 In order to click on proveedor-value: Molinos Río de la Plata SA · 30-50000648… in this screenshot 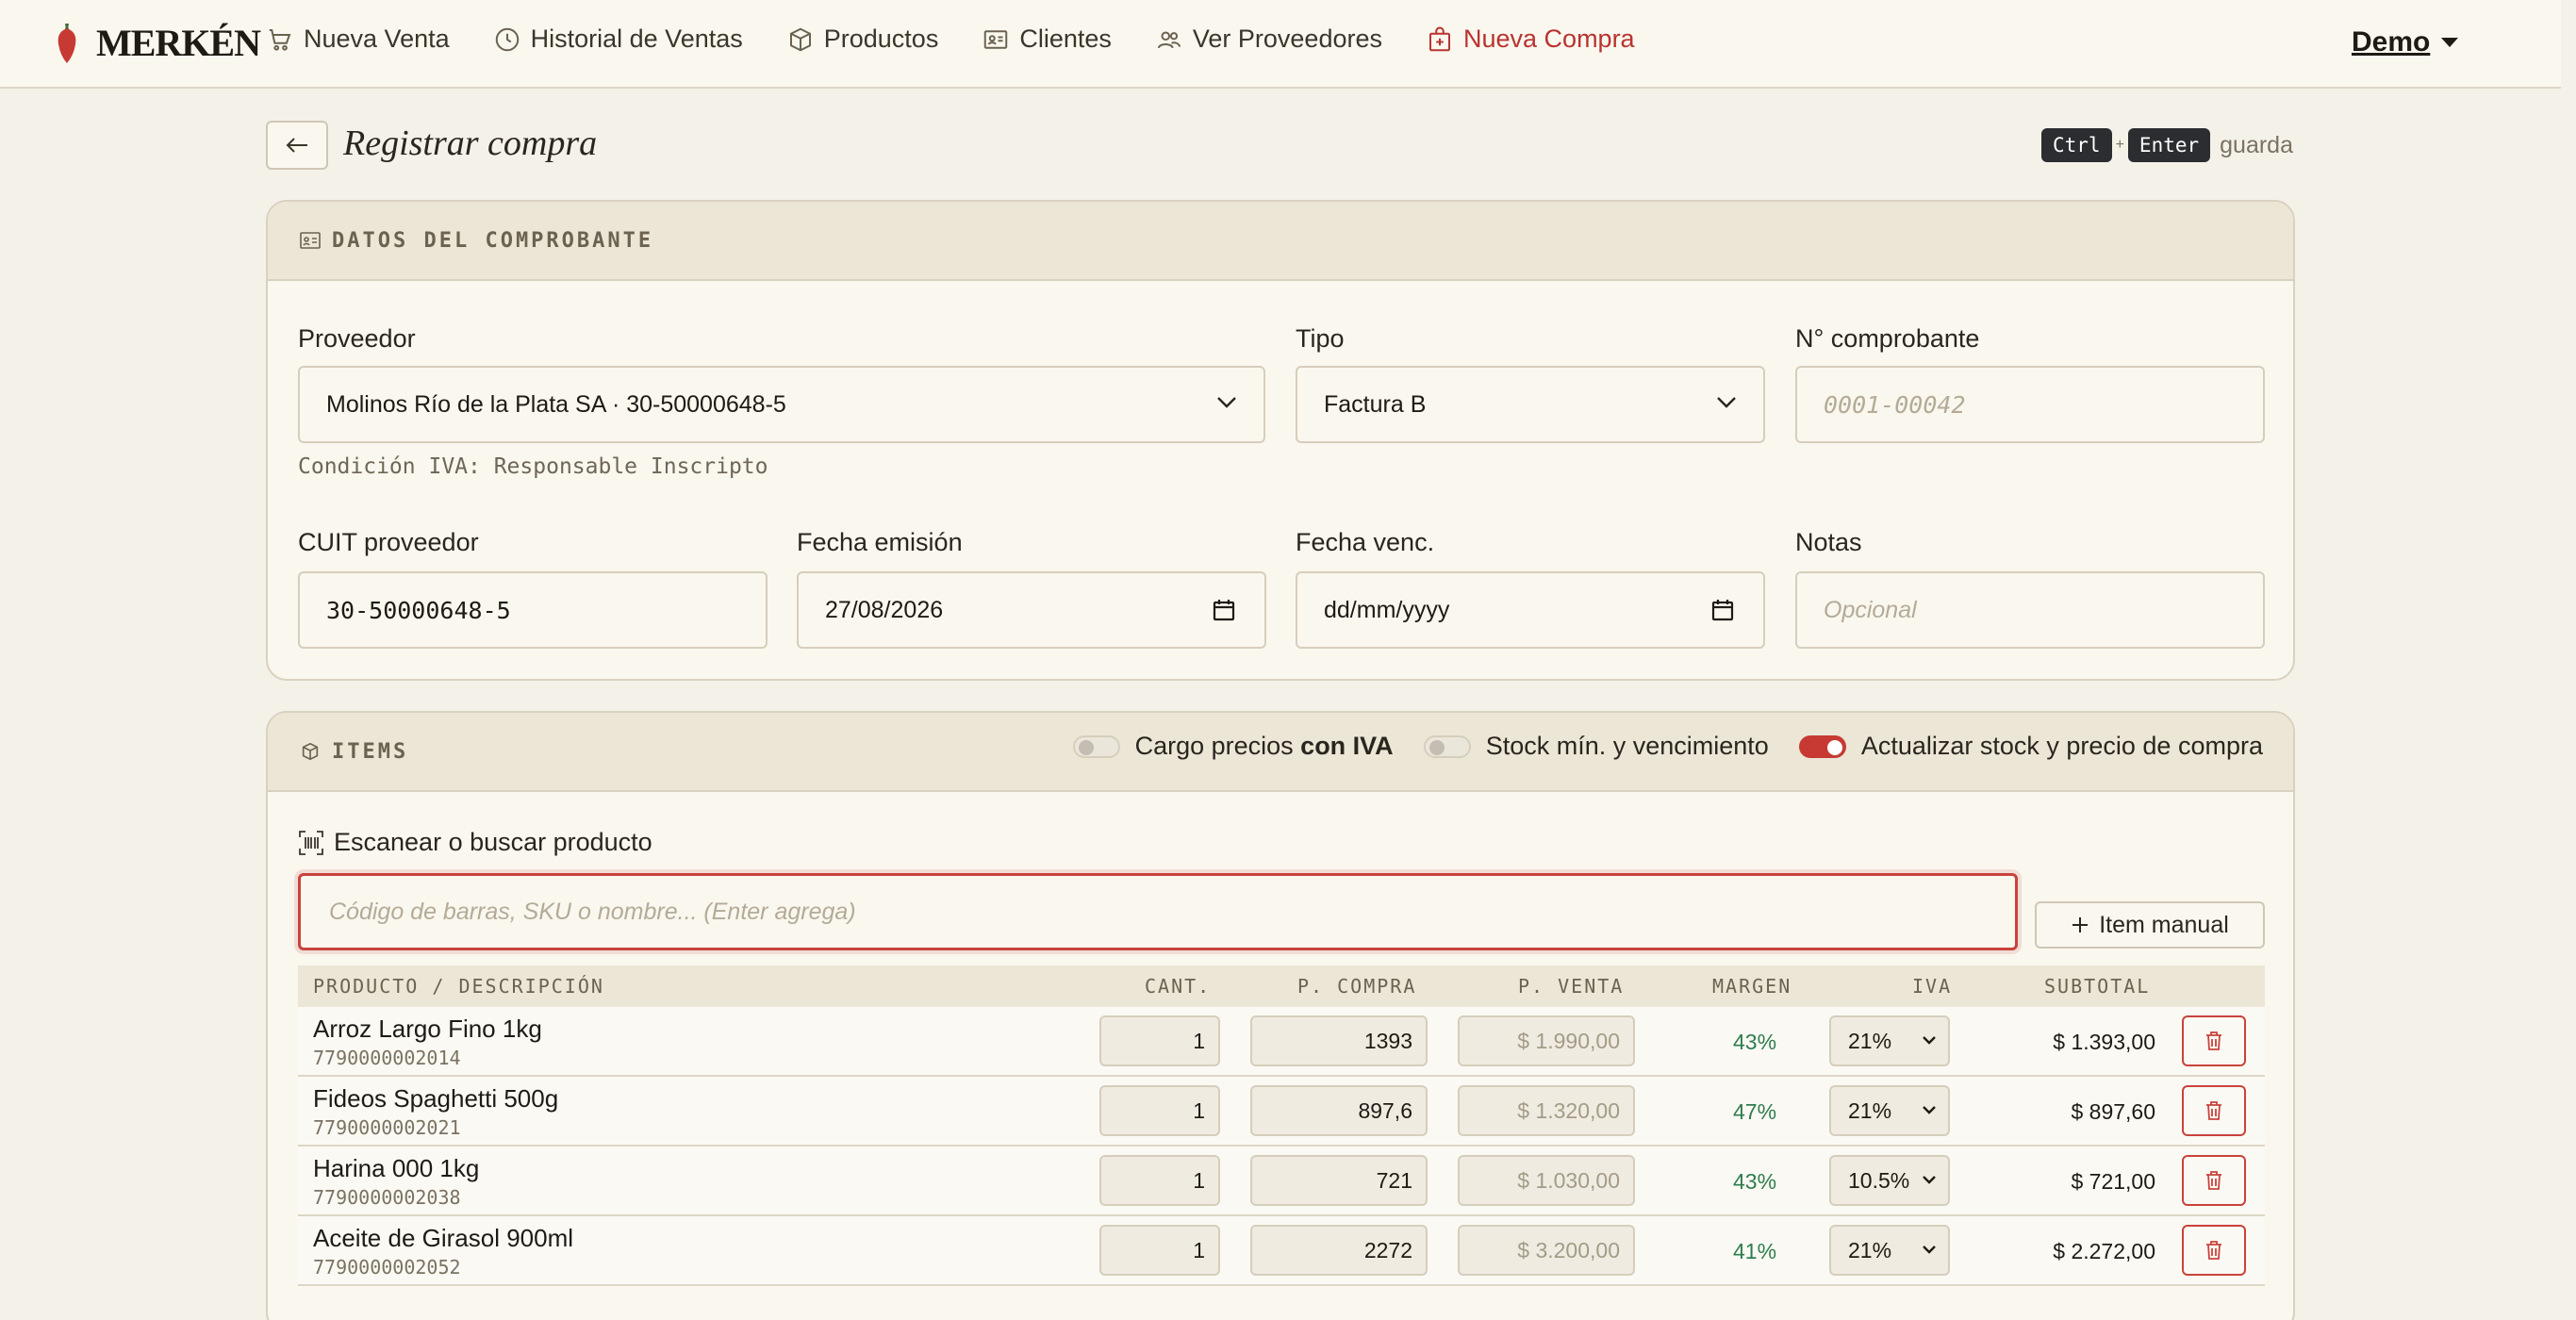, I will do `click(556, 404)`.